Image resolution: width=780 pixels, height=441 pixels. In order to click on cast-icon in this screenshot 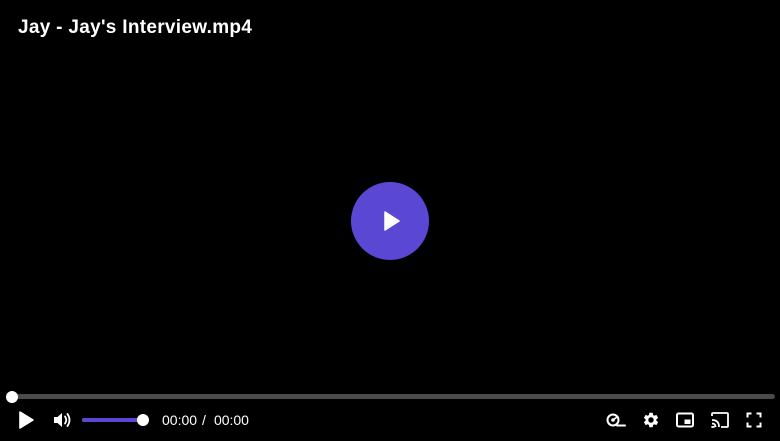, I will do `click(720, 420)`.